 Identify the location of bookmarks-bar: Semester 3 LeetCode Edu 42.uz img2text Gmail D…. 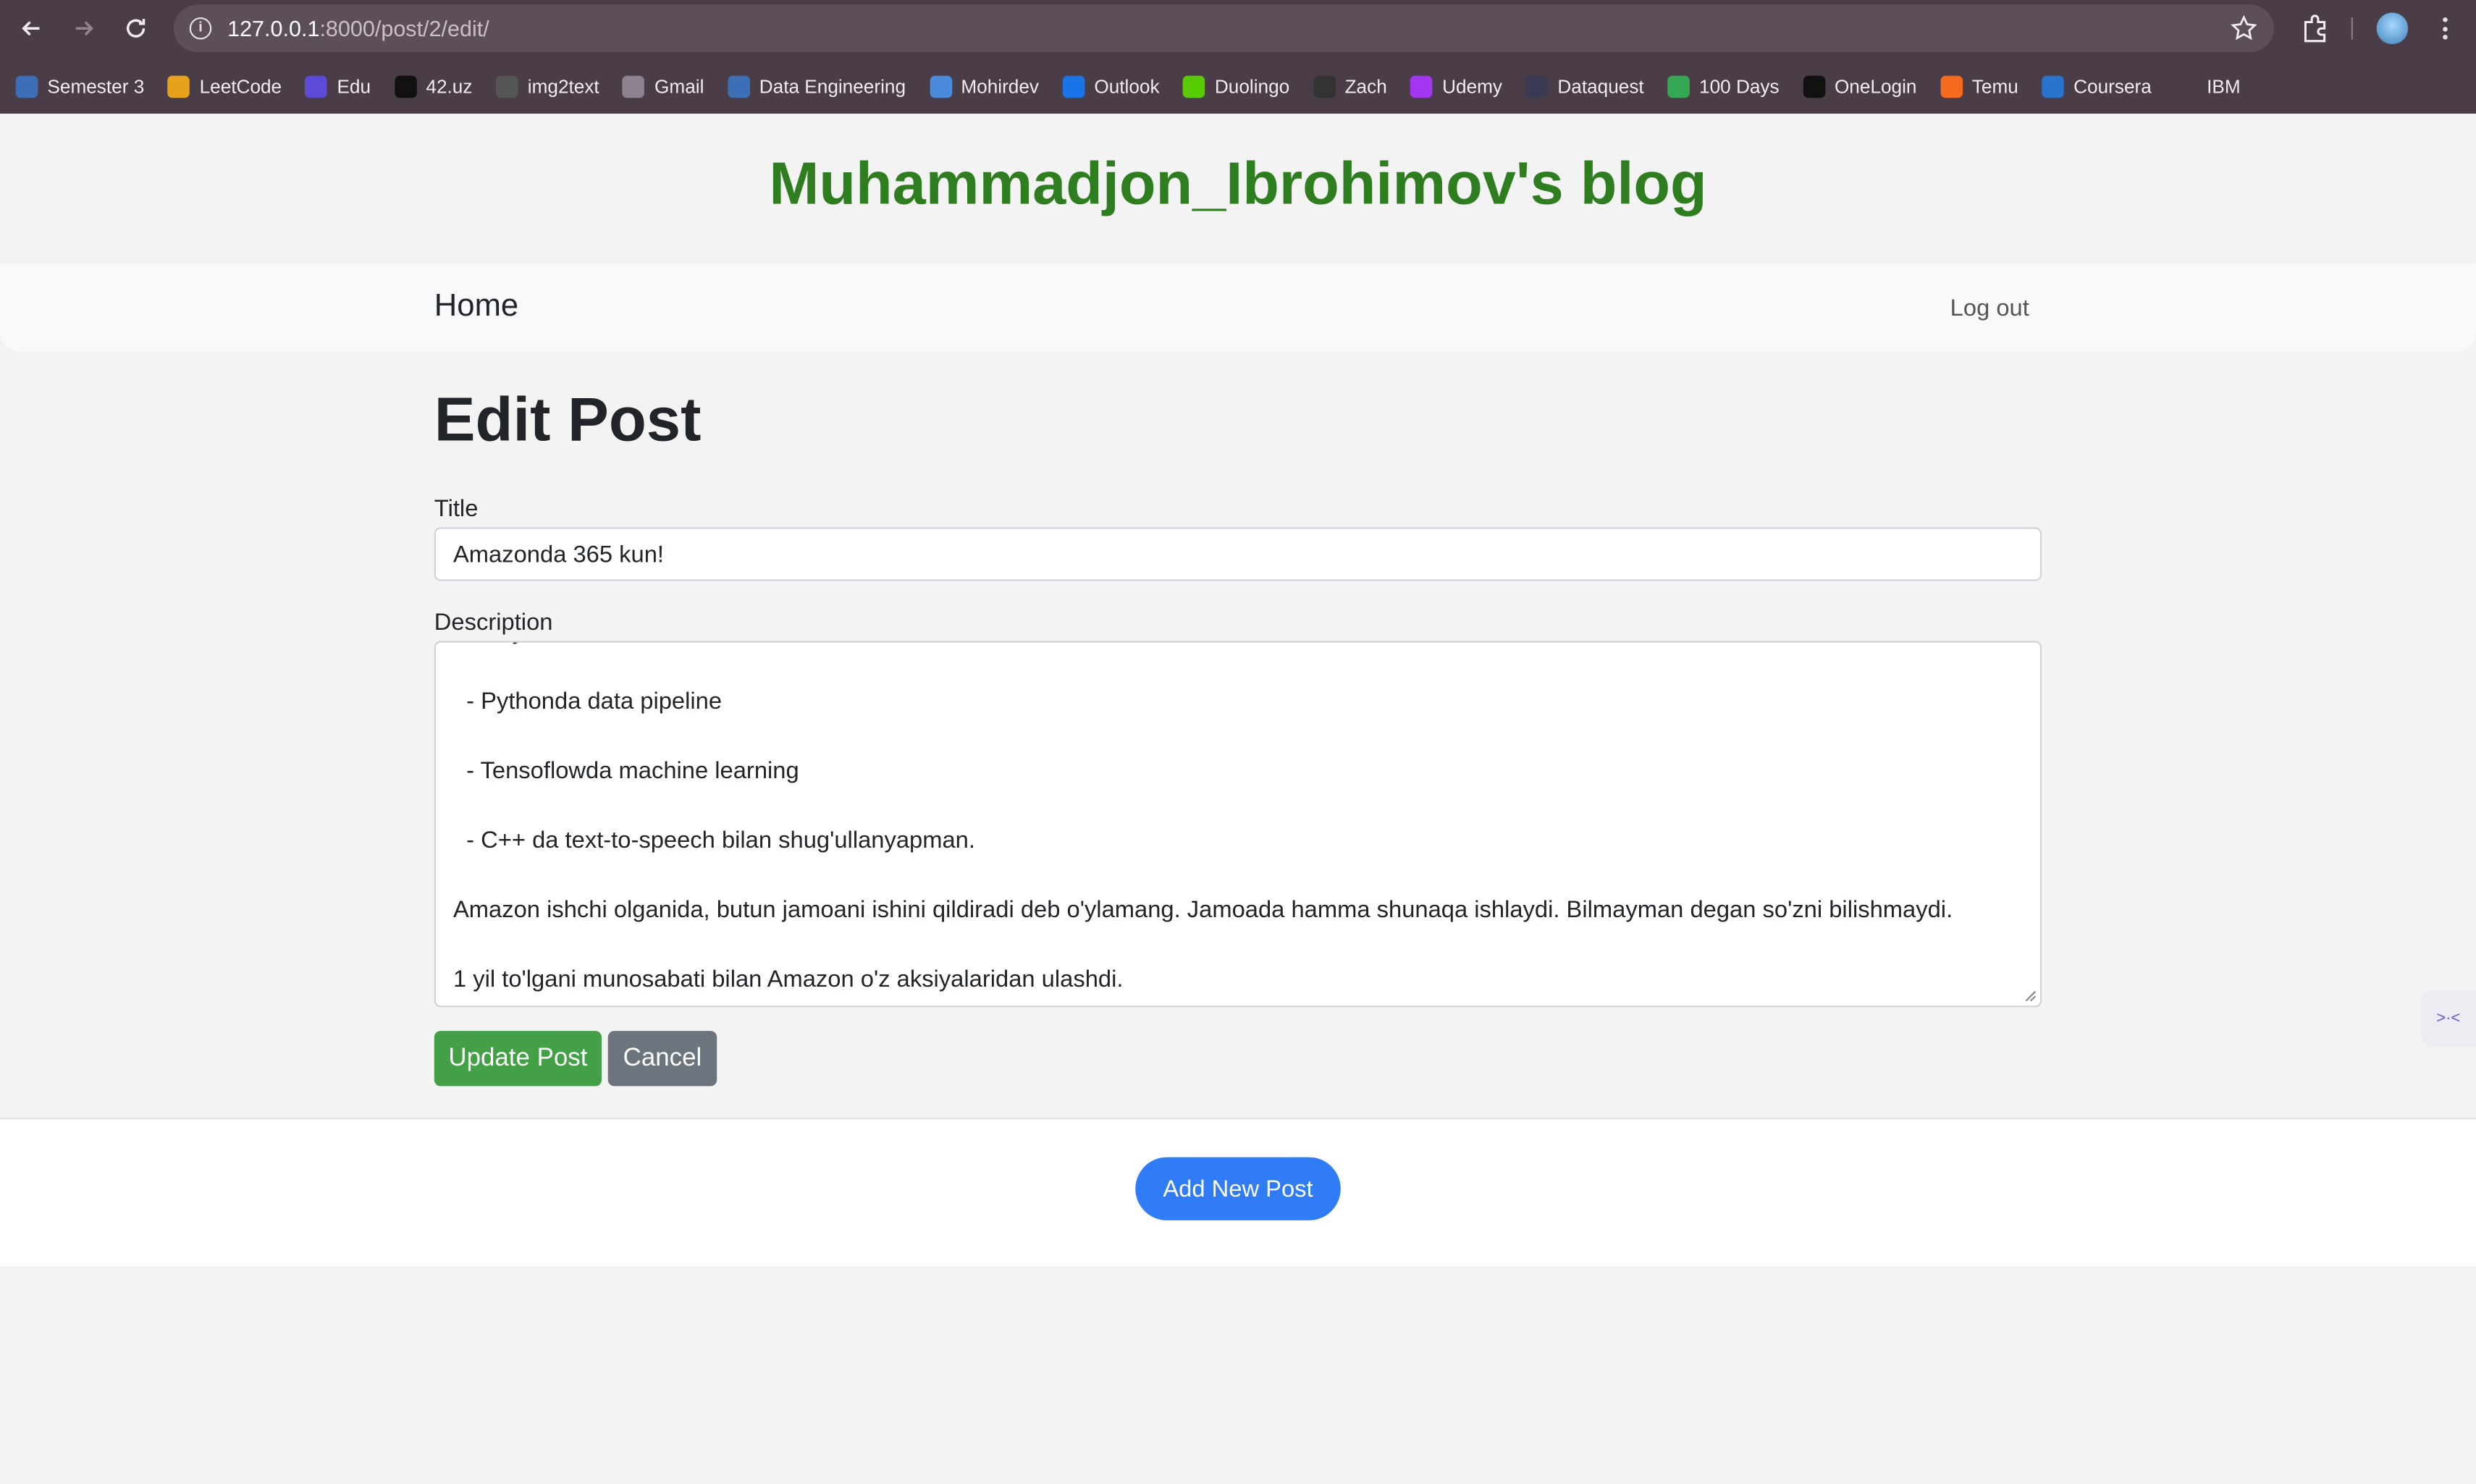
(1238, 86).